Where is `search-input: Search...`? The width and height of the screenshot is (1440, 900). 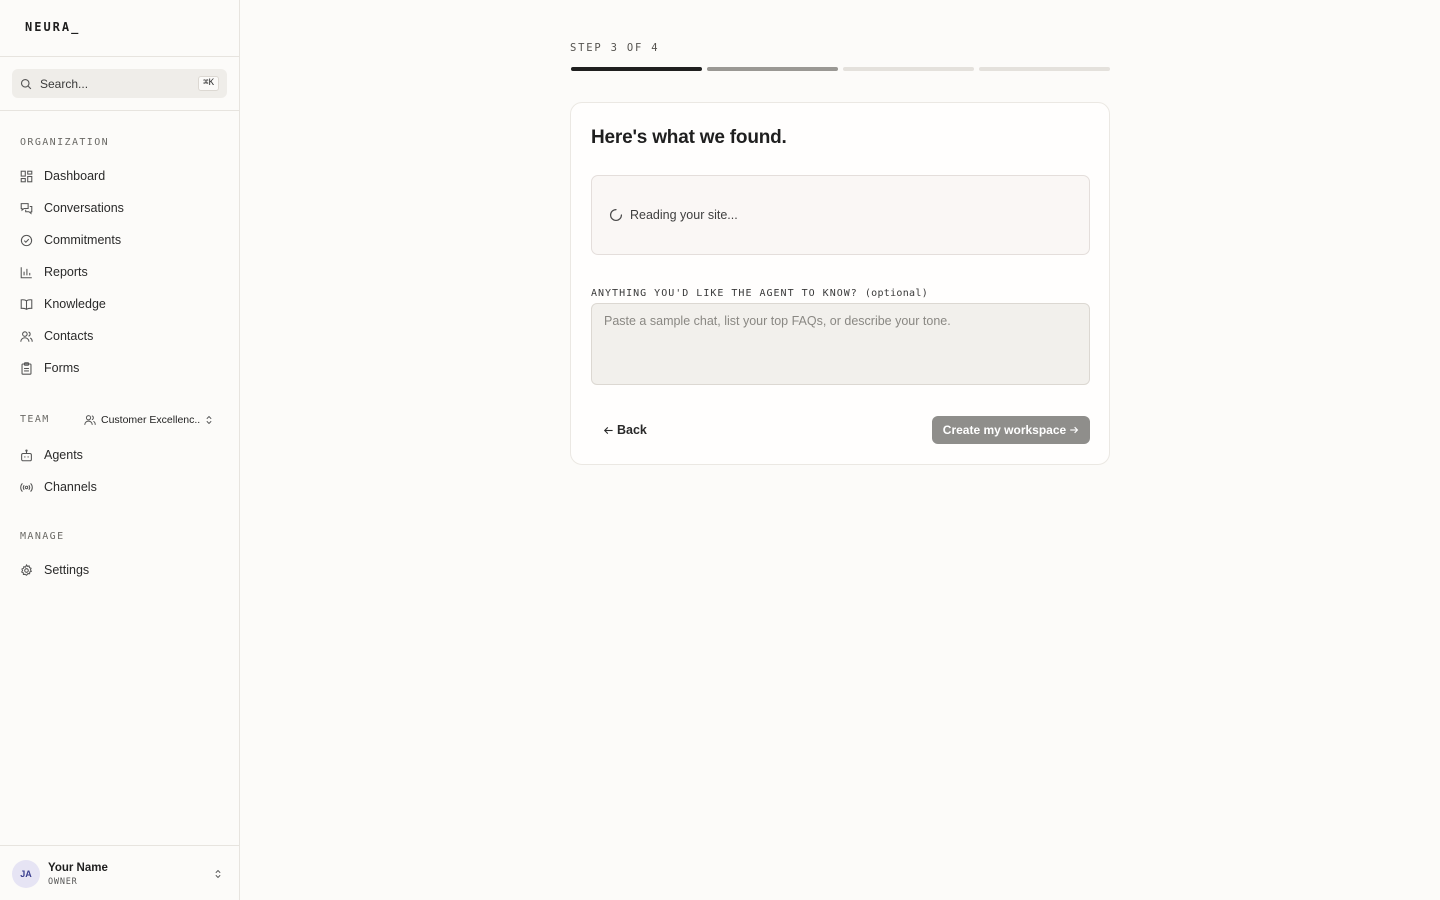
search-input: Search... is located at coordinates (119, 84).